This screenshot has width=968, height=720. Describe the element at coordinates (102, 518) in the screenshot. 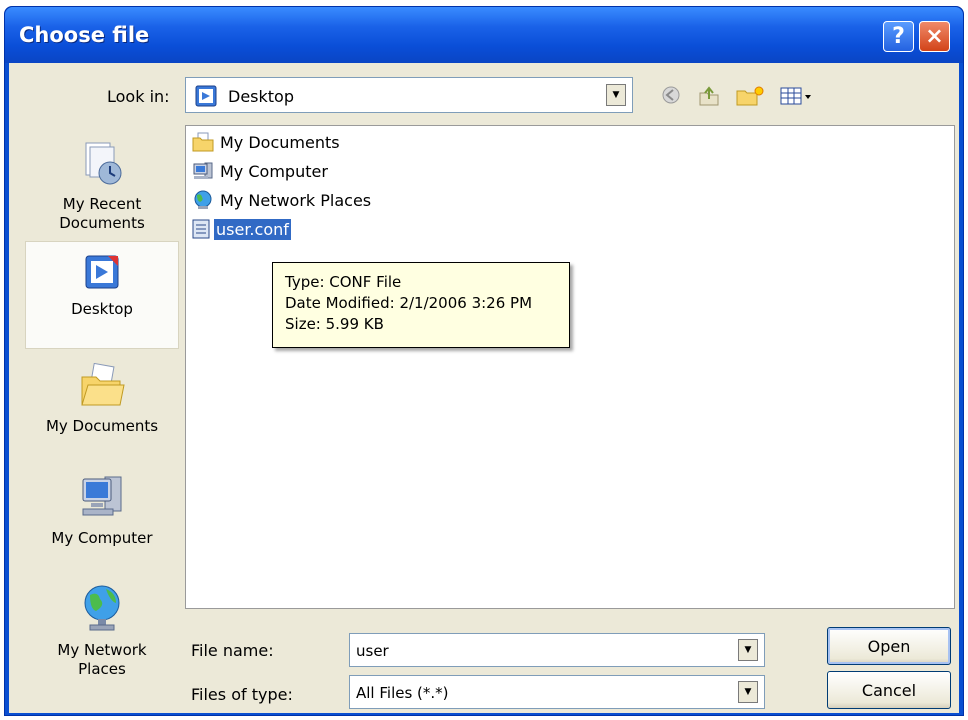

I see `place-my-computer: My Computer` at that location.